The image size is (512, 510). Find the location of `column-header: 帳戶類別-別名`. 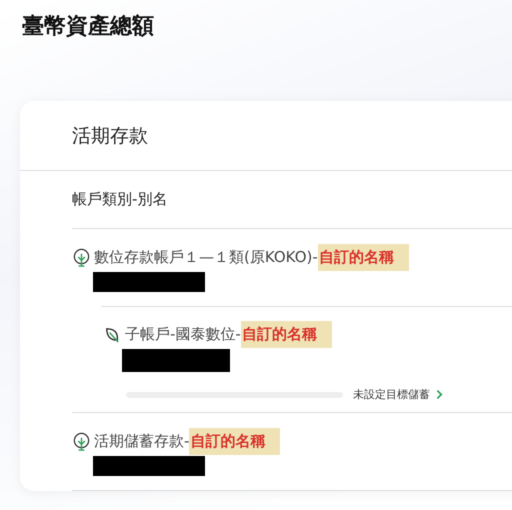

column-header: 帳戶類別-別名 is located at coordinates (120, 199).